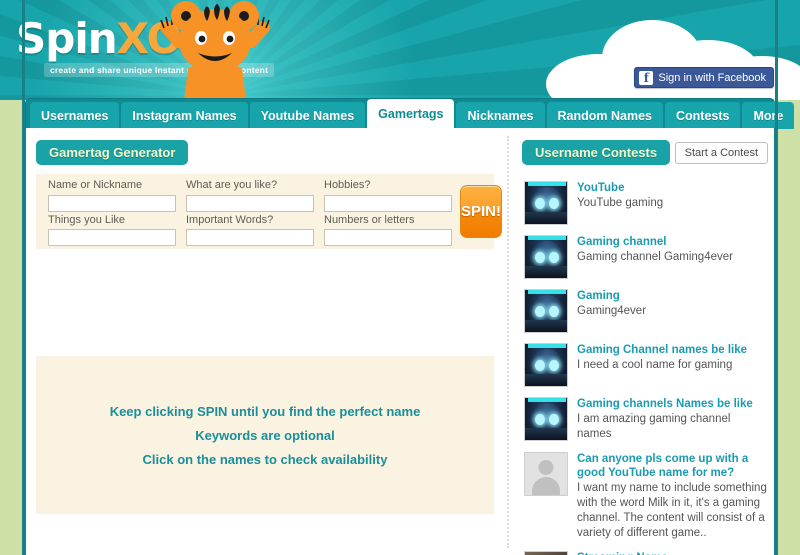  What do you see at coordinates (67, 38) in the screenshot?
I see `logo-text-spin: Spin` at bounding box center [67, 38].